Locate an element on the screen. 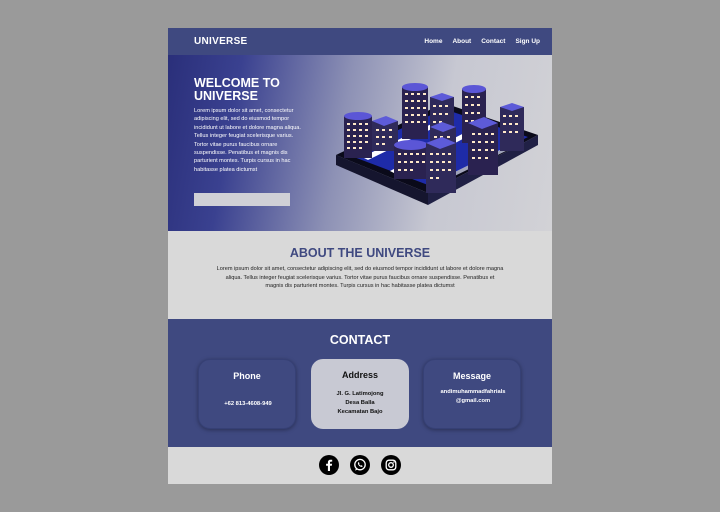  contact-title: CONTACT is located at coordinates (360, 340).